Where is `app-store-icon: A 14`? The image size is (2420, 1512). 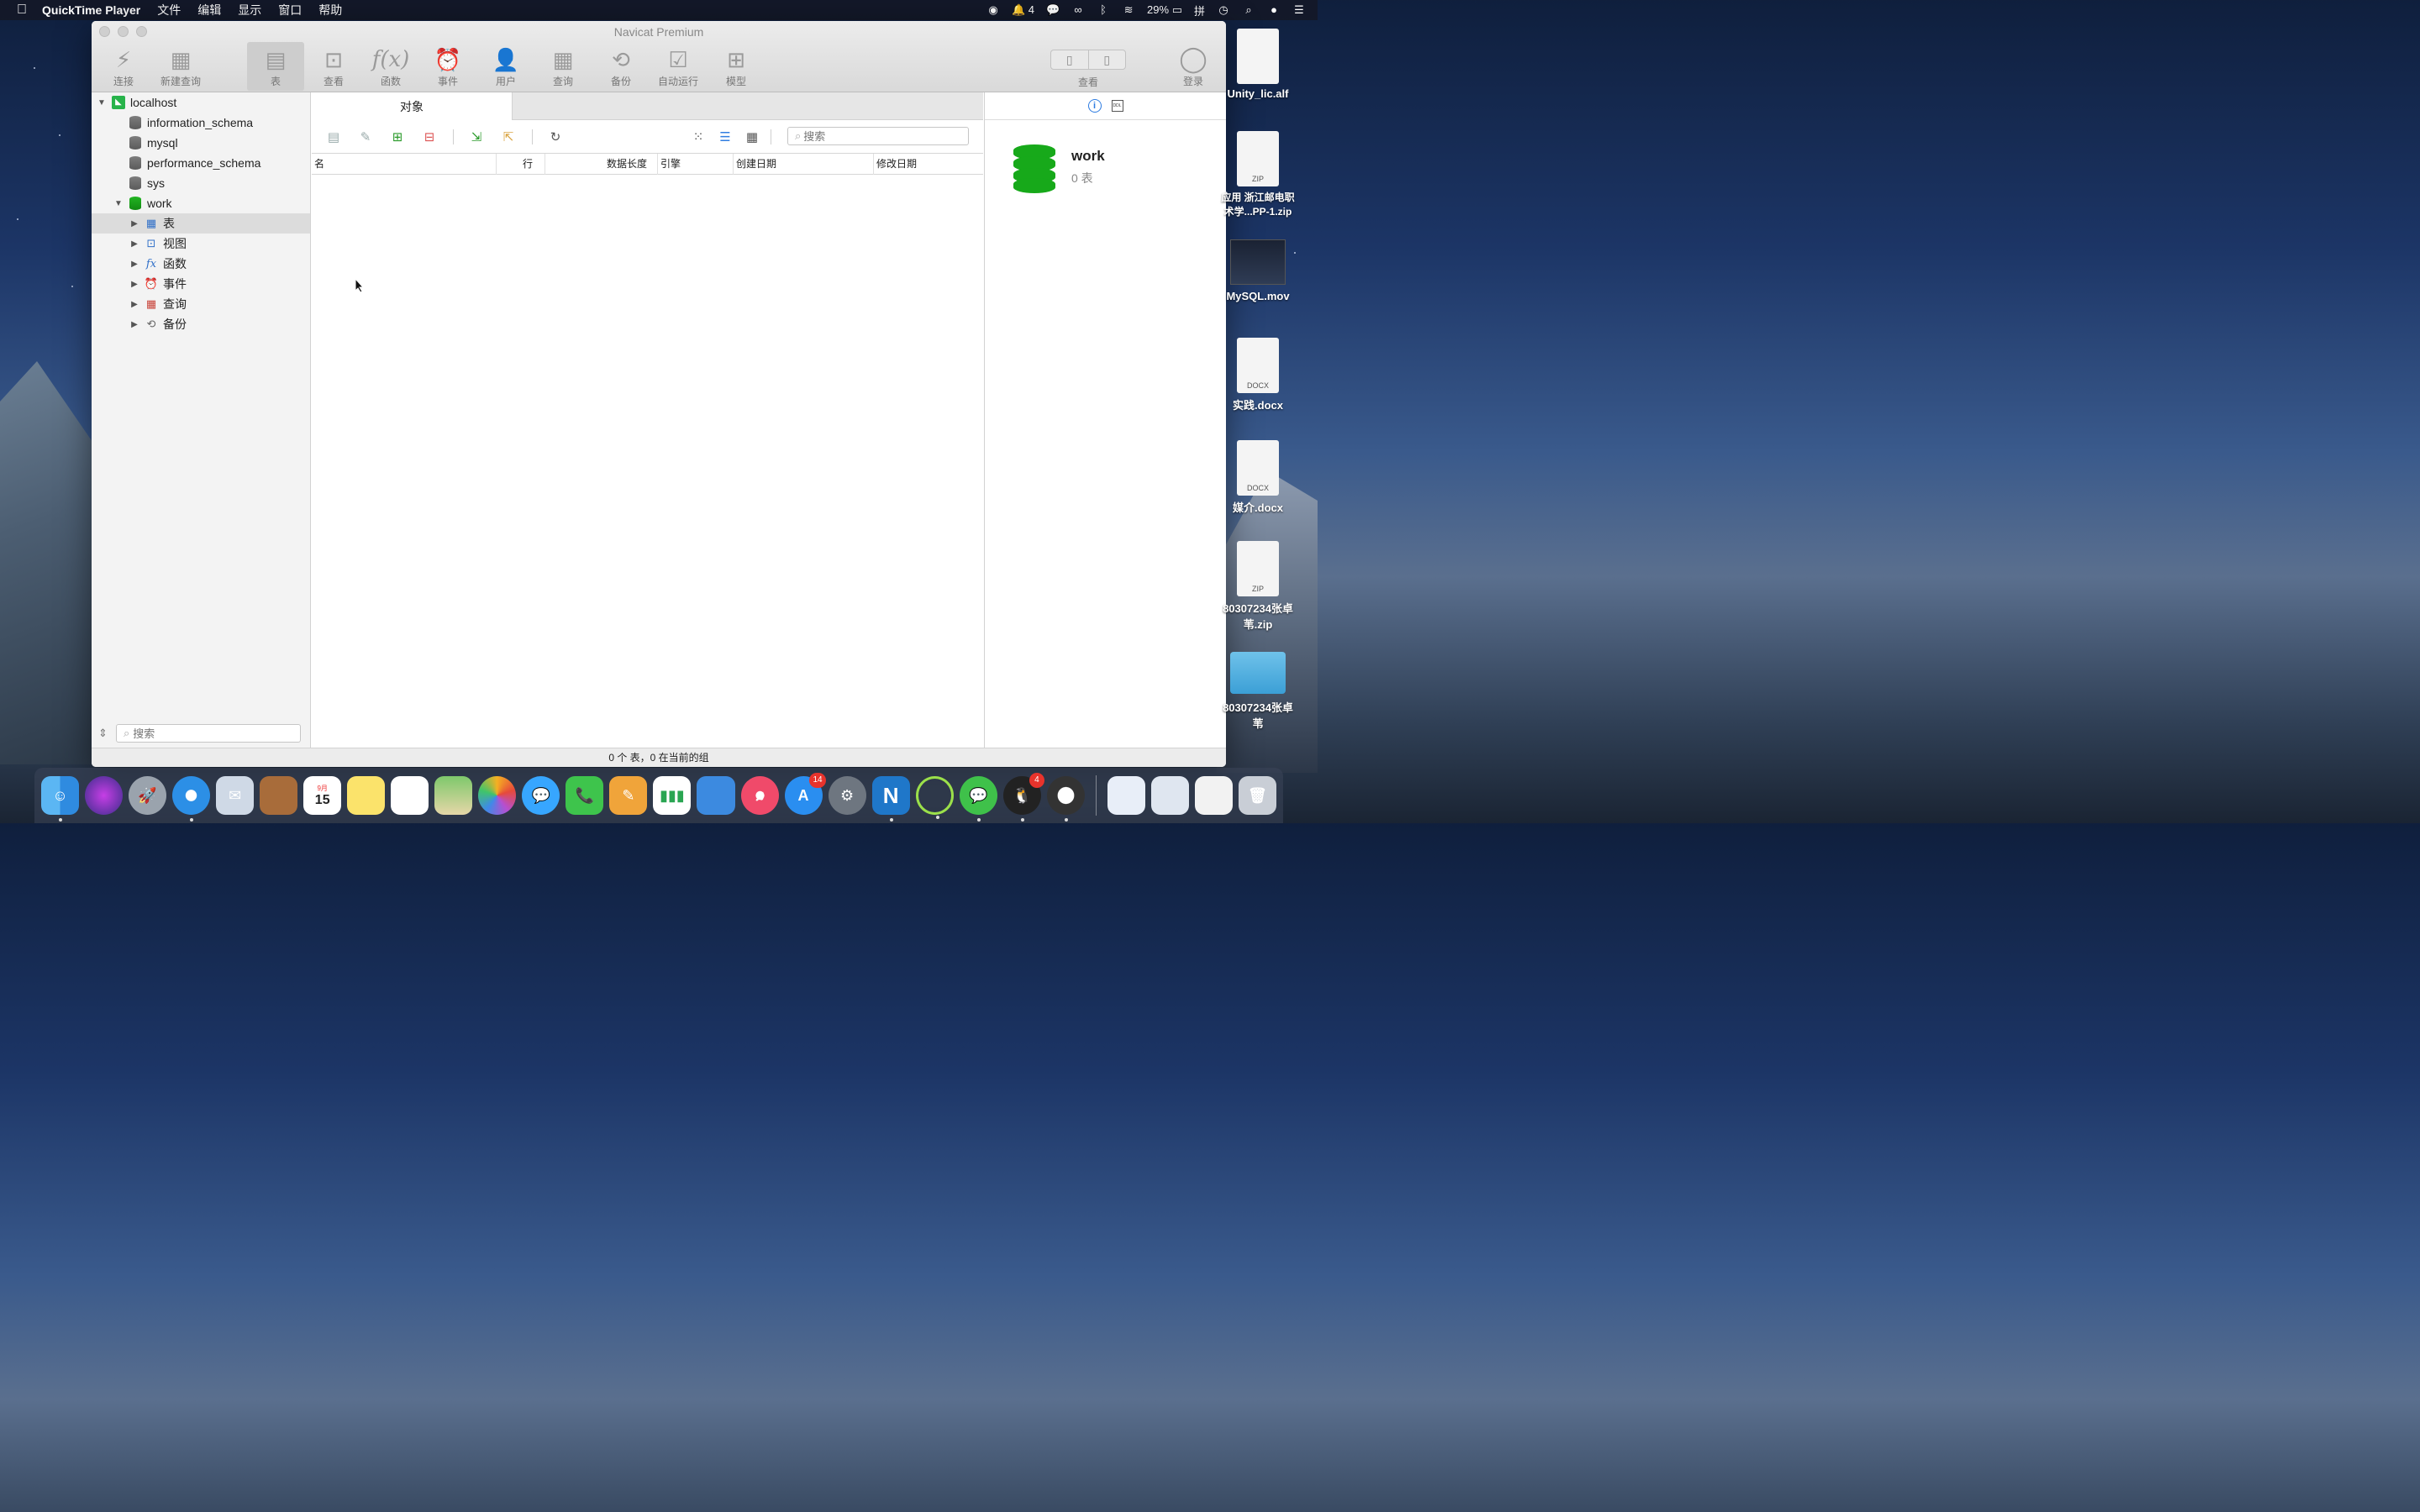 app-store-icon: A 14 is located at coordinates (805, 794).